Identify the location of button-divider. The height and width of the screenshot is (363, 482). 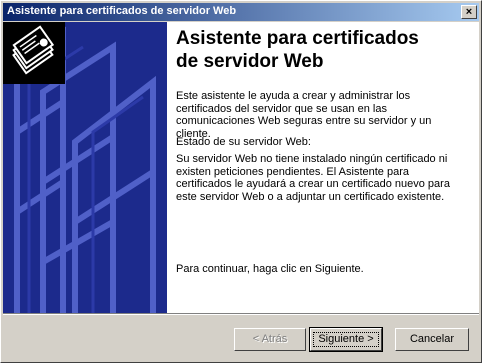
(241, 314).